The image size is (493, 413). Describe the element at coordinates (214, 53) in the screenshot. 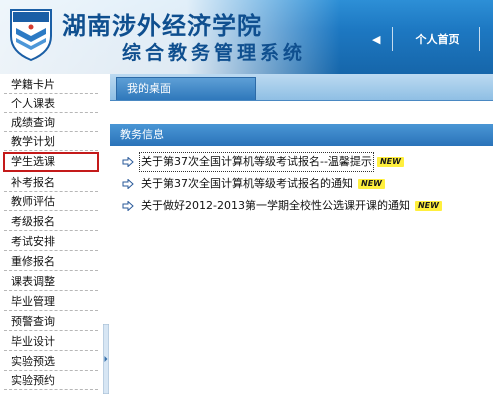

I see `system-name: 综合教务管理系统` at that location.